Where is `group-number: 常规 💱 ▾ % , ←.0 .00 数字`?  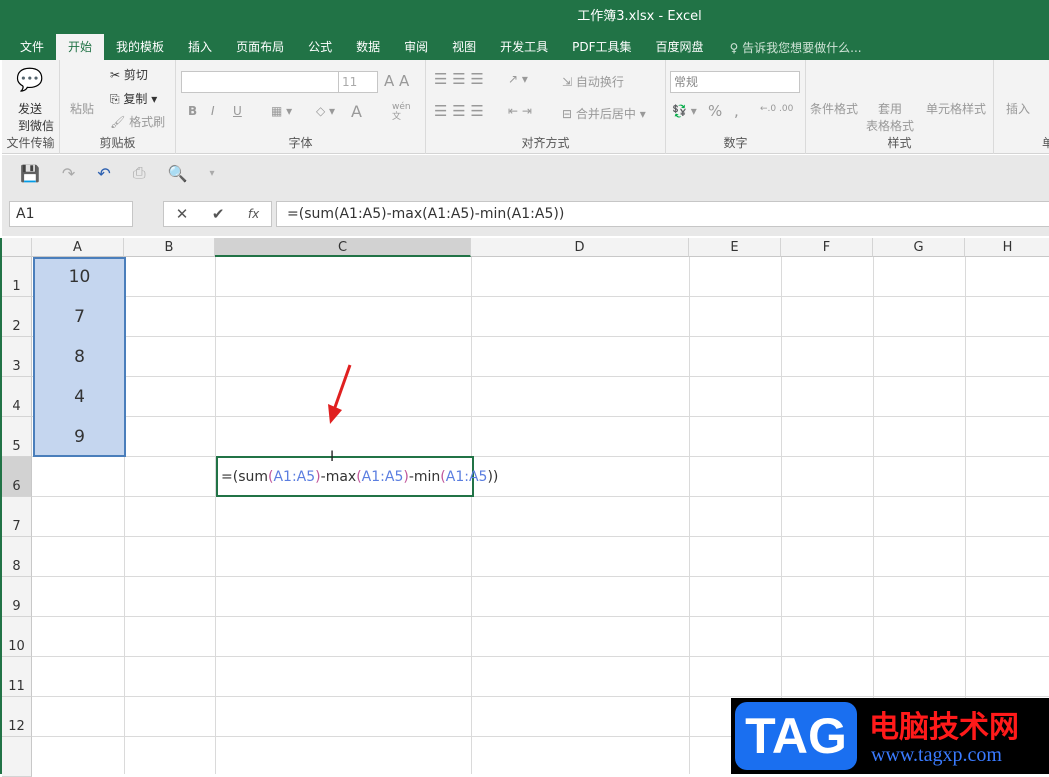 group-number: 常规 💱 ▾ % , ←.0 .00 数字 is located at coordinates (736, 107).